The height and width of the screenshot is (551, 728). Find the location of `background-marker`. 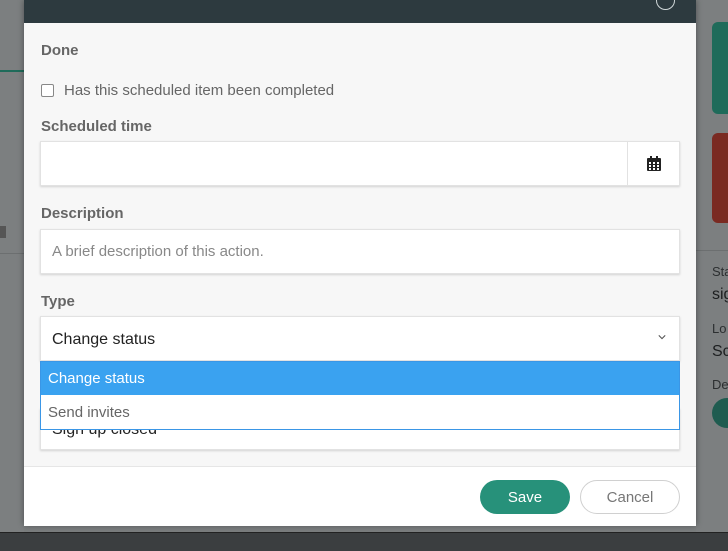

background-marker is located at coordinates (3, 232).